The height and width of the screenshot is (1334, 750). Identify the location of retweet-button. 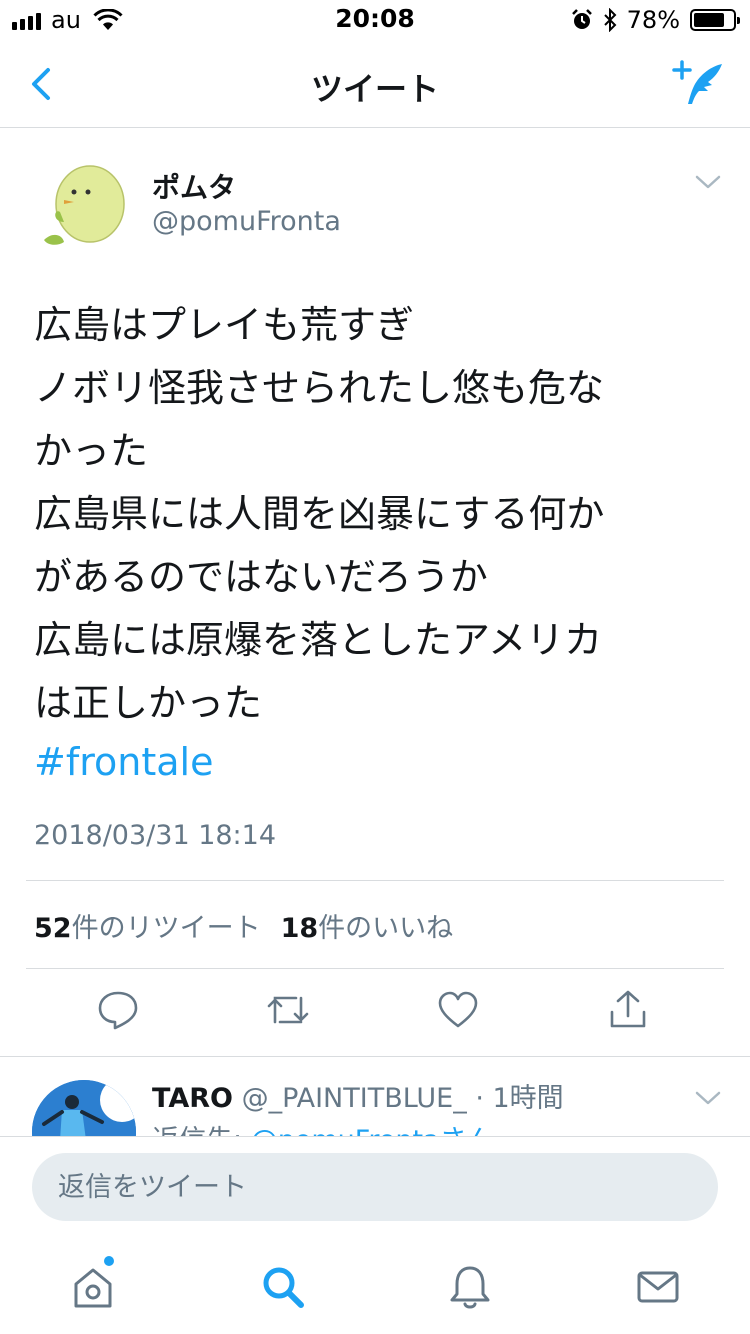
(288, 1010).